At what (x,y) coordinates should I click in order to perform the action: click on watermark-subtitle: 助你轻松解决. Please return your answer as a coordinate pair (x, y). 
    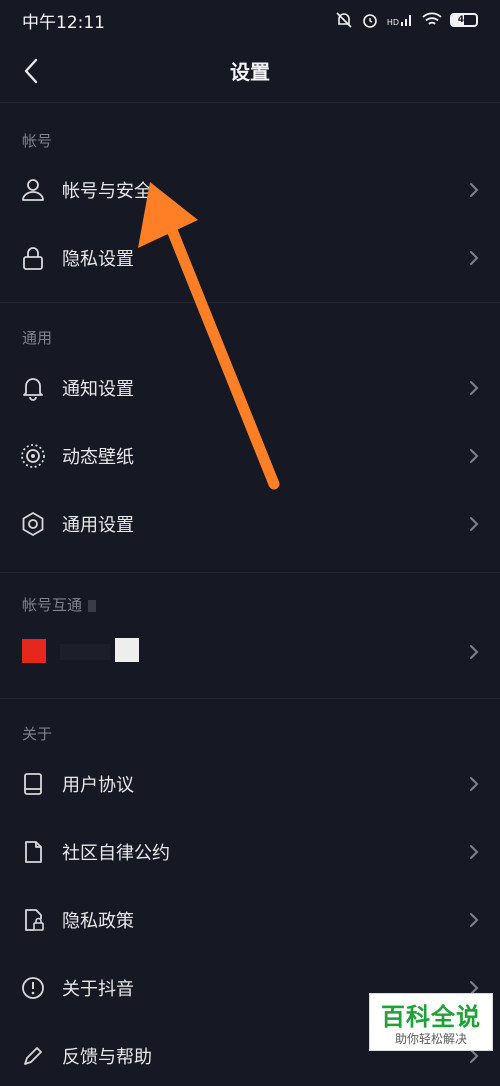
    Looking at the image, I should click on (430, 1039).